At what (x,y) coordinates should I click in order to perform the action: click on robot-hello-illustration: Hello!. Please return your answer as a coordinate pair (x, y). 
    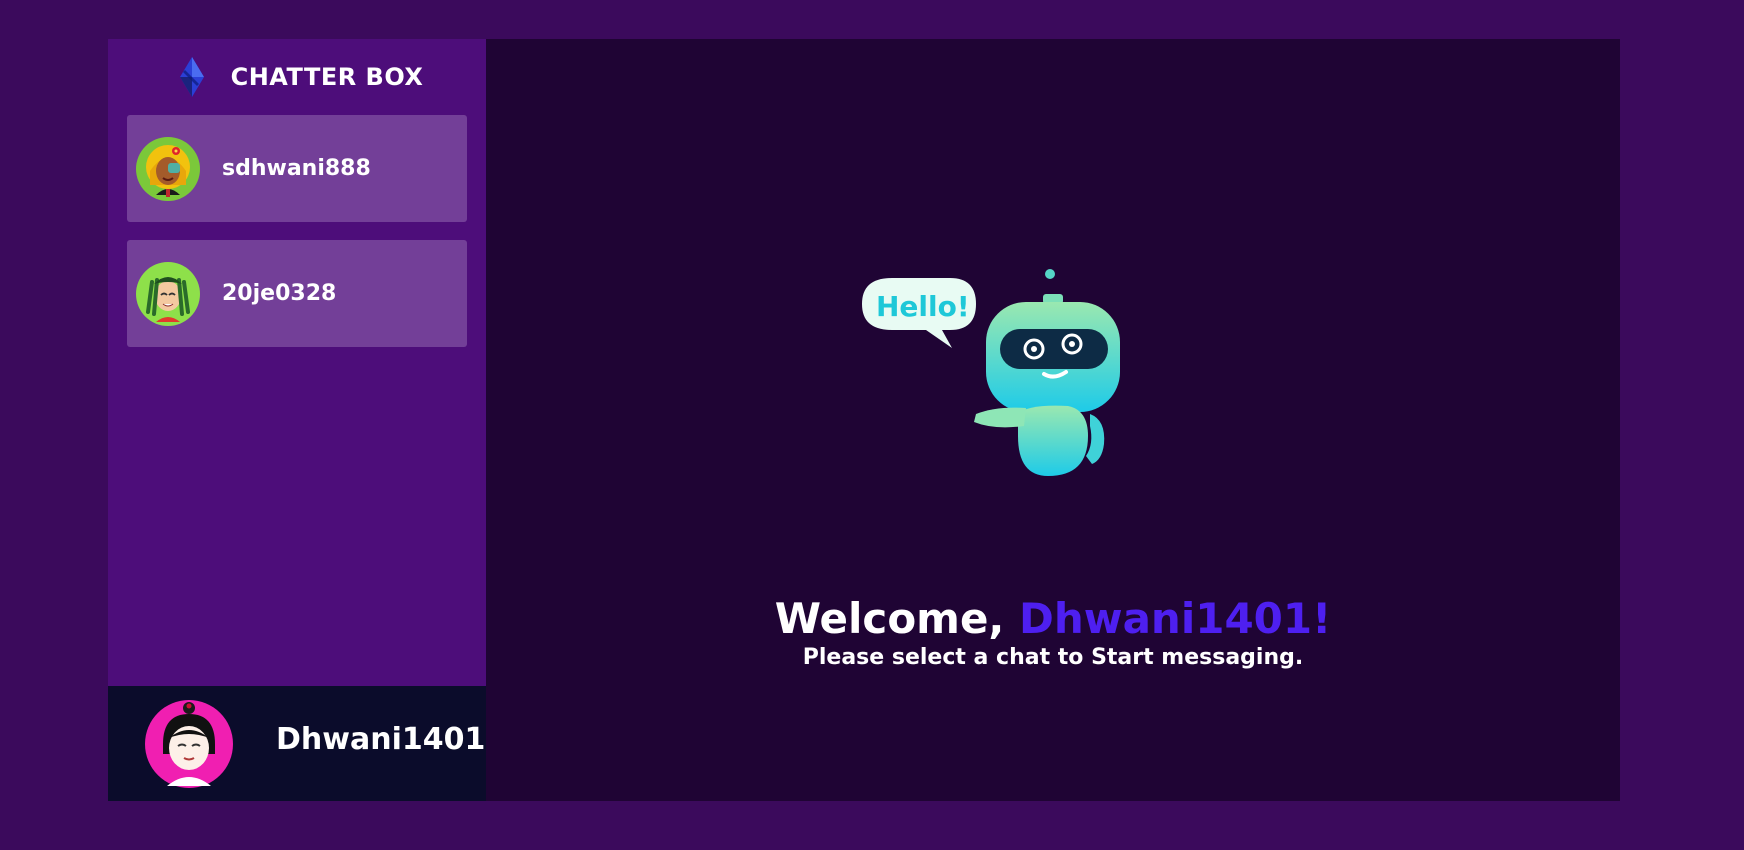
    Looking at the image, I should click on (991, 372).